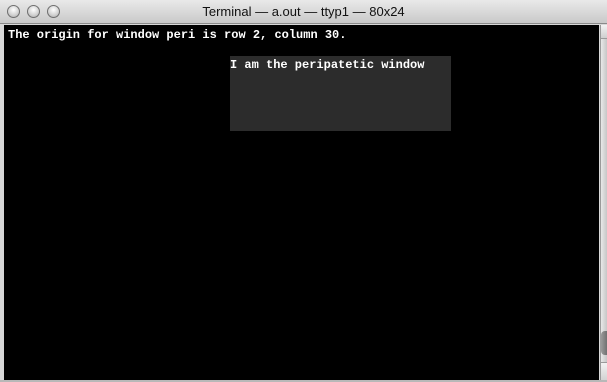  I want to click on vertical-scrollbar, so click(603, 203).